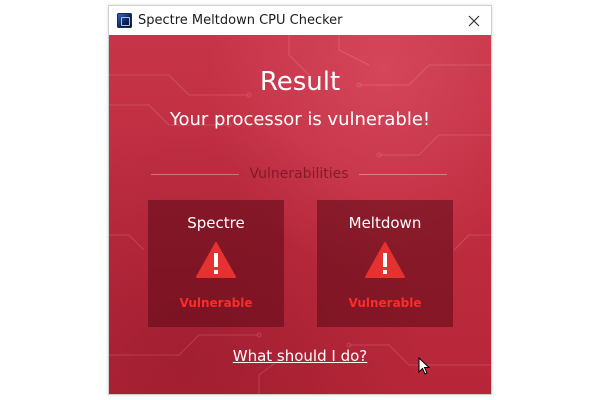 This screenshot has height=400, width=600. I want to click on meltdown-status: Vulnerable, so click(385, 303).